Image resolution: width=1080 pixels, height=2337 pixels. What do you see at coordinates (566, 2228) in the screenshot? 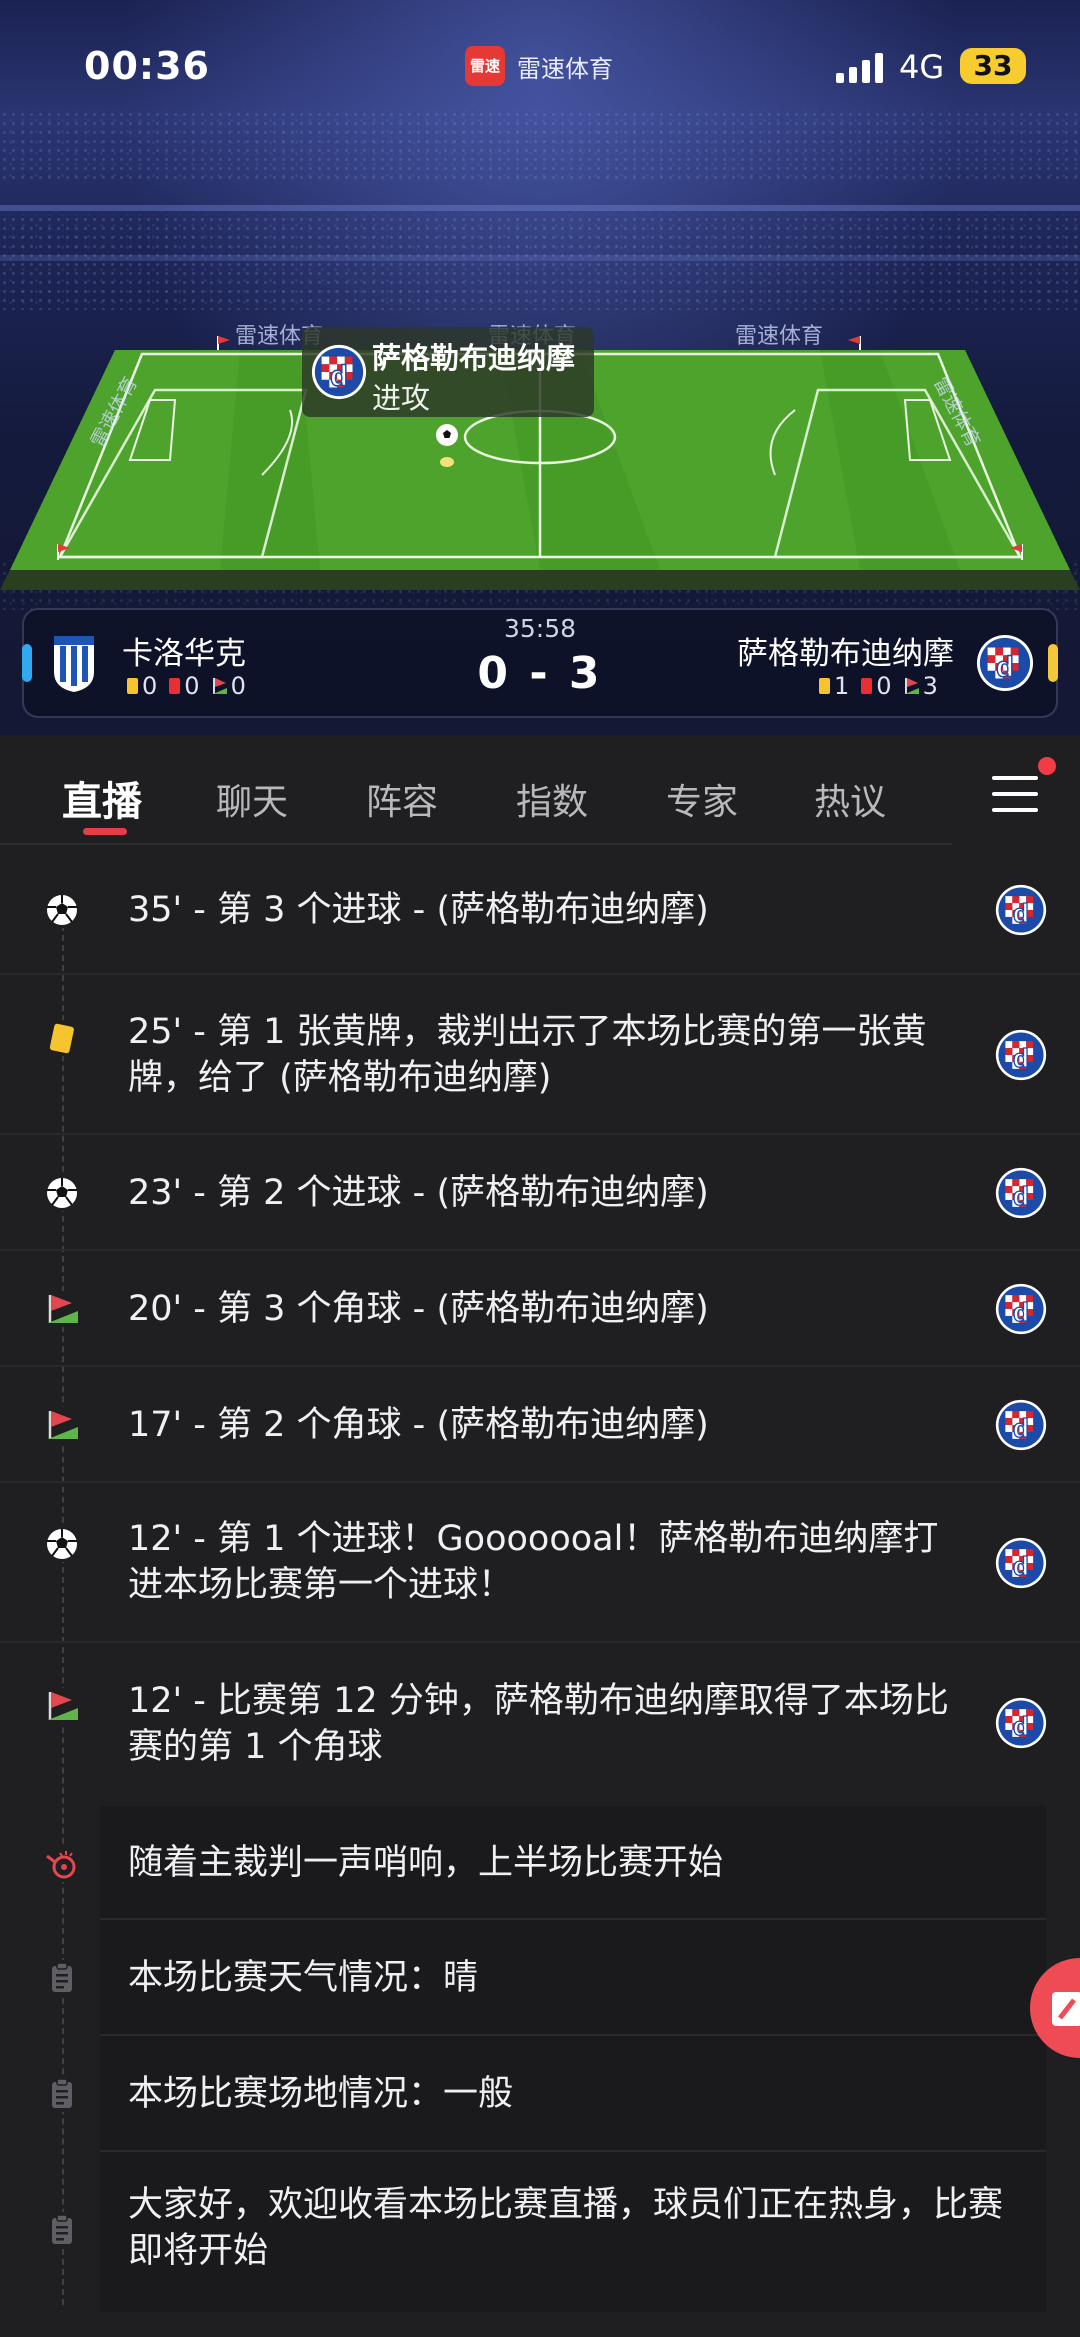
I see `event-text: 大家好，欢迎收看本场比赛直播，球员们正在热身，比赛即将开始` at bounding box center [566, 2228].